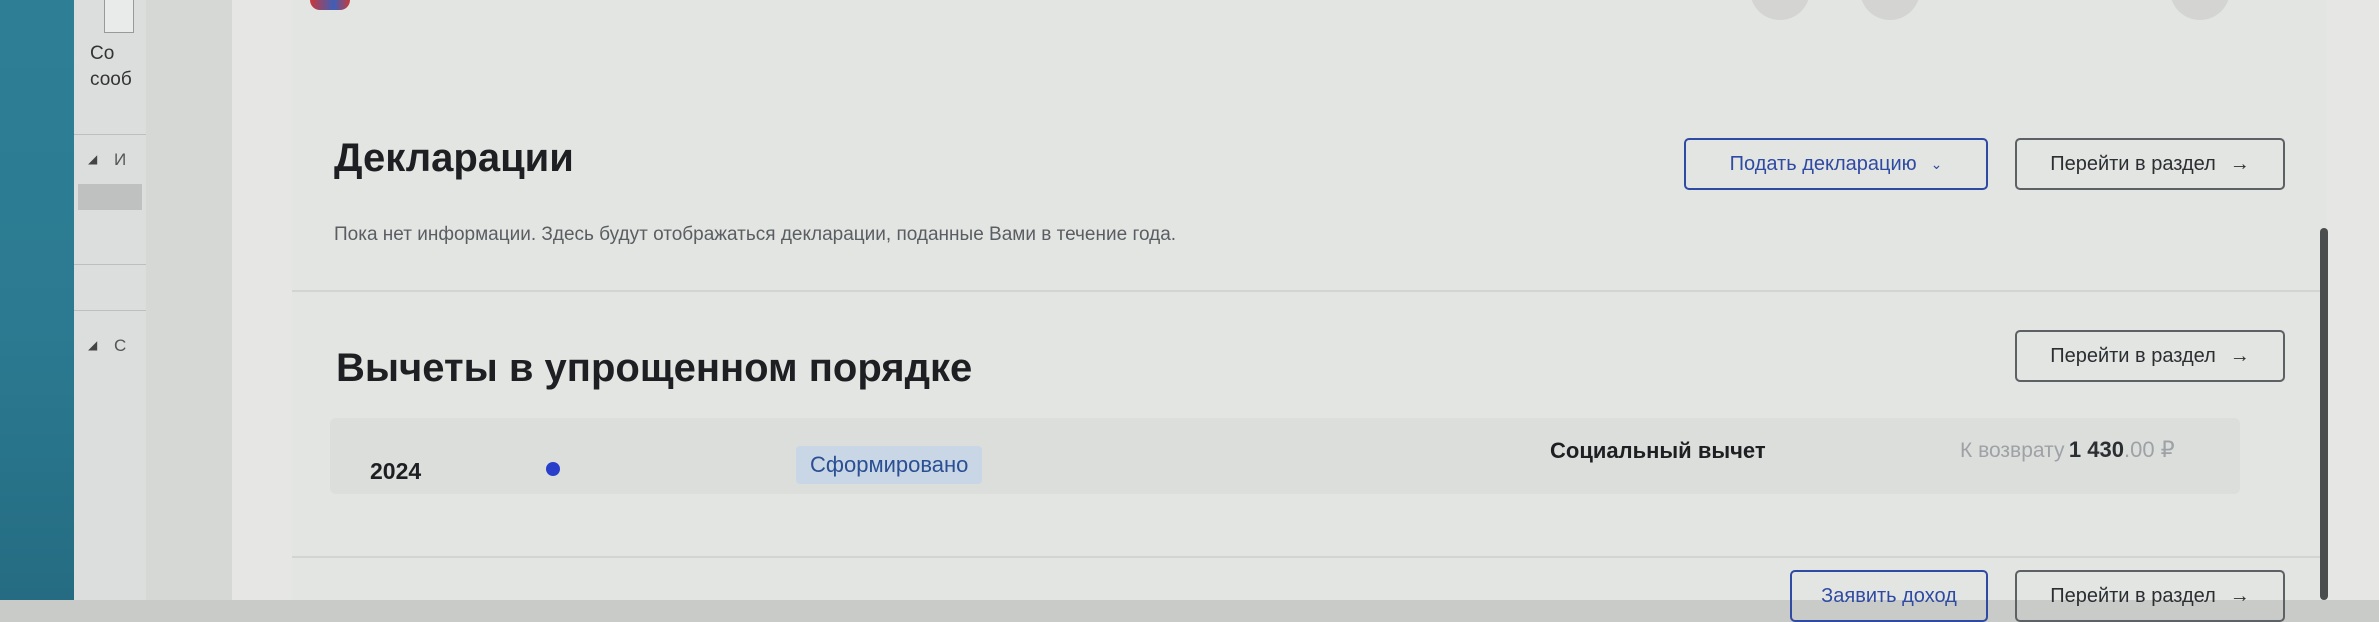  Describe the element at coordinates (37, 300) in the screenshot. I see `desktop-background` at that location.